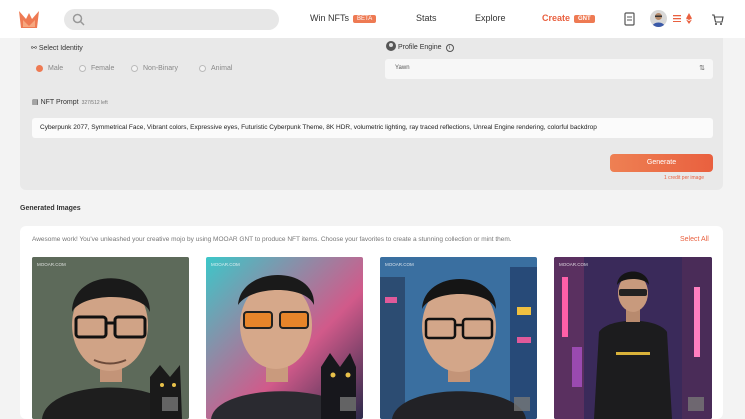 The image size is (745, 419). I want to click on nav-create: Create GNT, so click(568, 18).